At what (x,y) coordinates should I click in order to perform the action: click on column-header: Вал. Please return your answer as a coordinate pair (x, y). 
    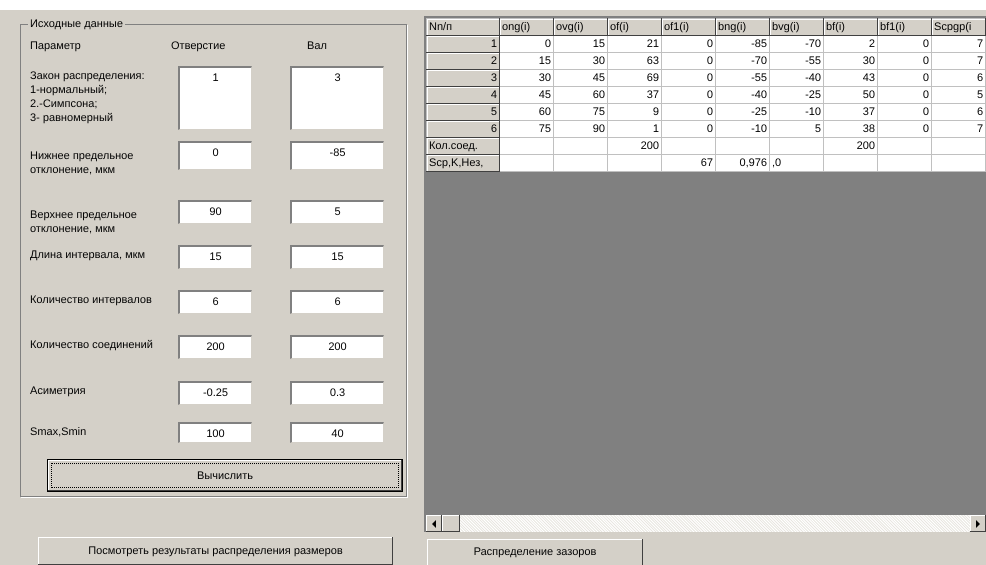
    Looking at the image, I should click on (317, 47).